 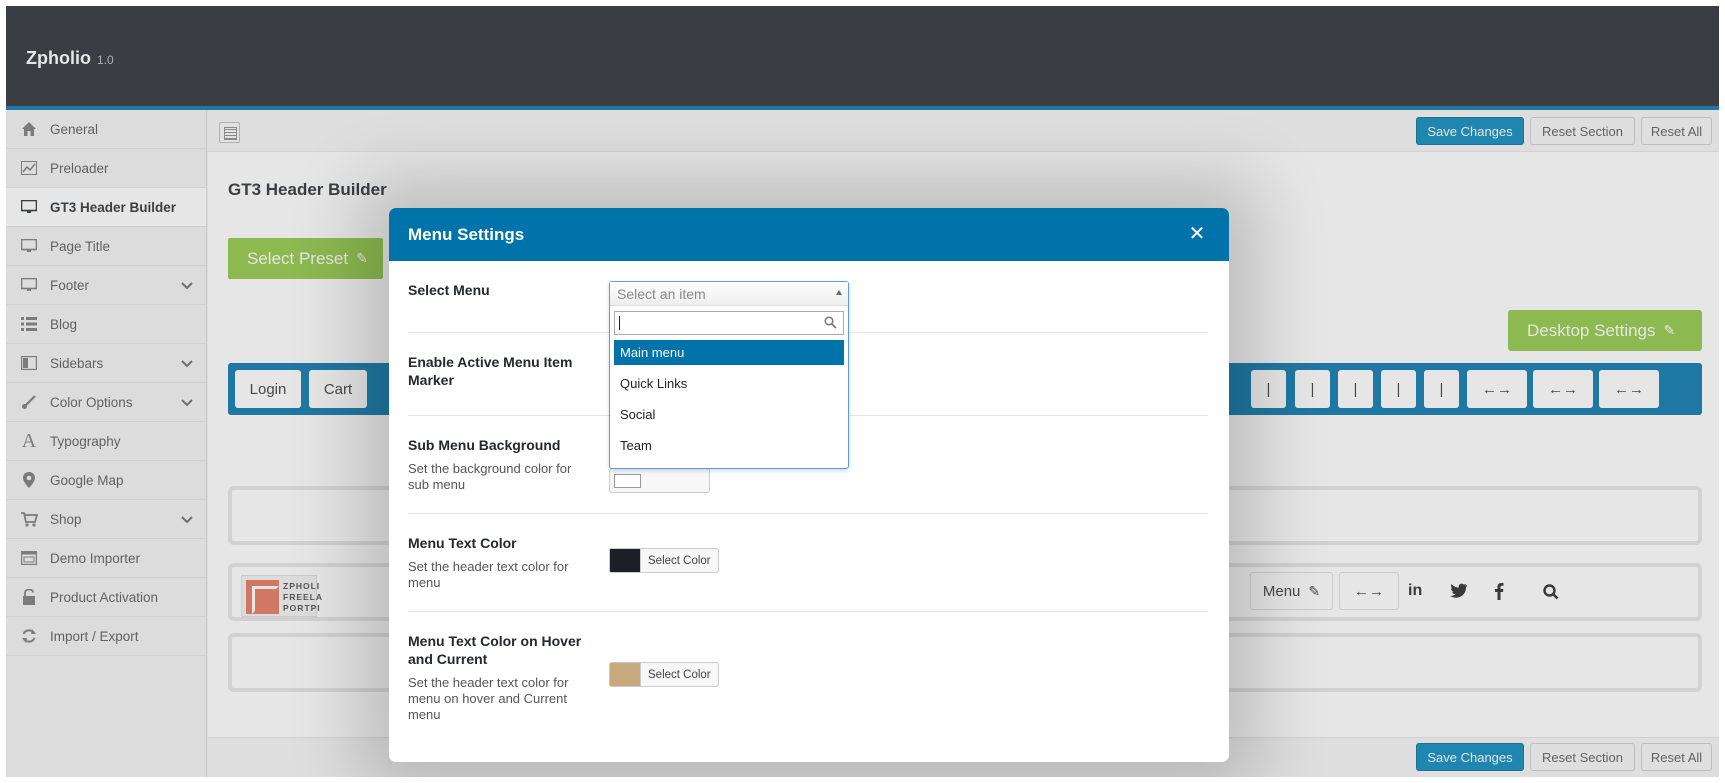 I want to click on sidebar-item-google-map: Google Map, so click(x=106, y=480).